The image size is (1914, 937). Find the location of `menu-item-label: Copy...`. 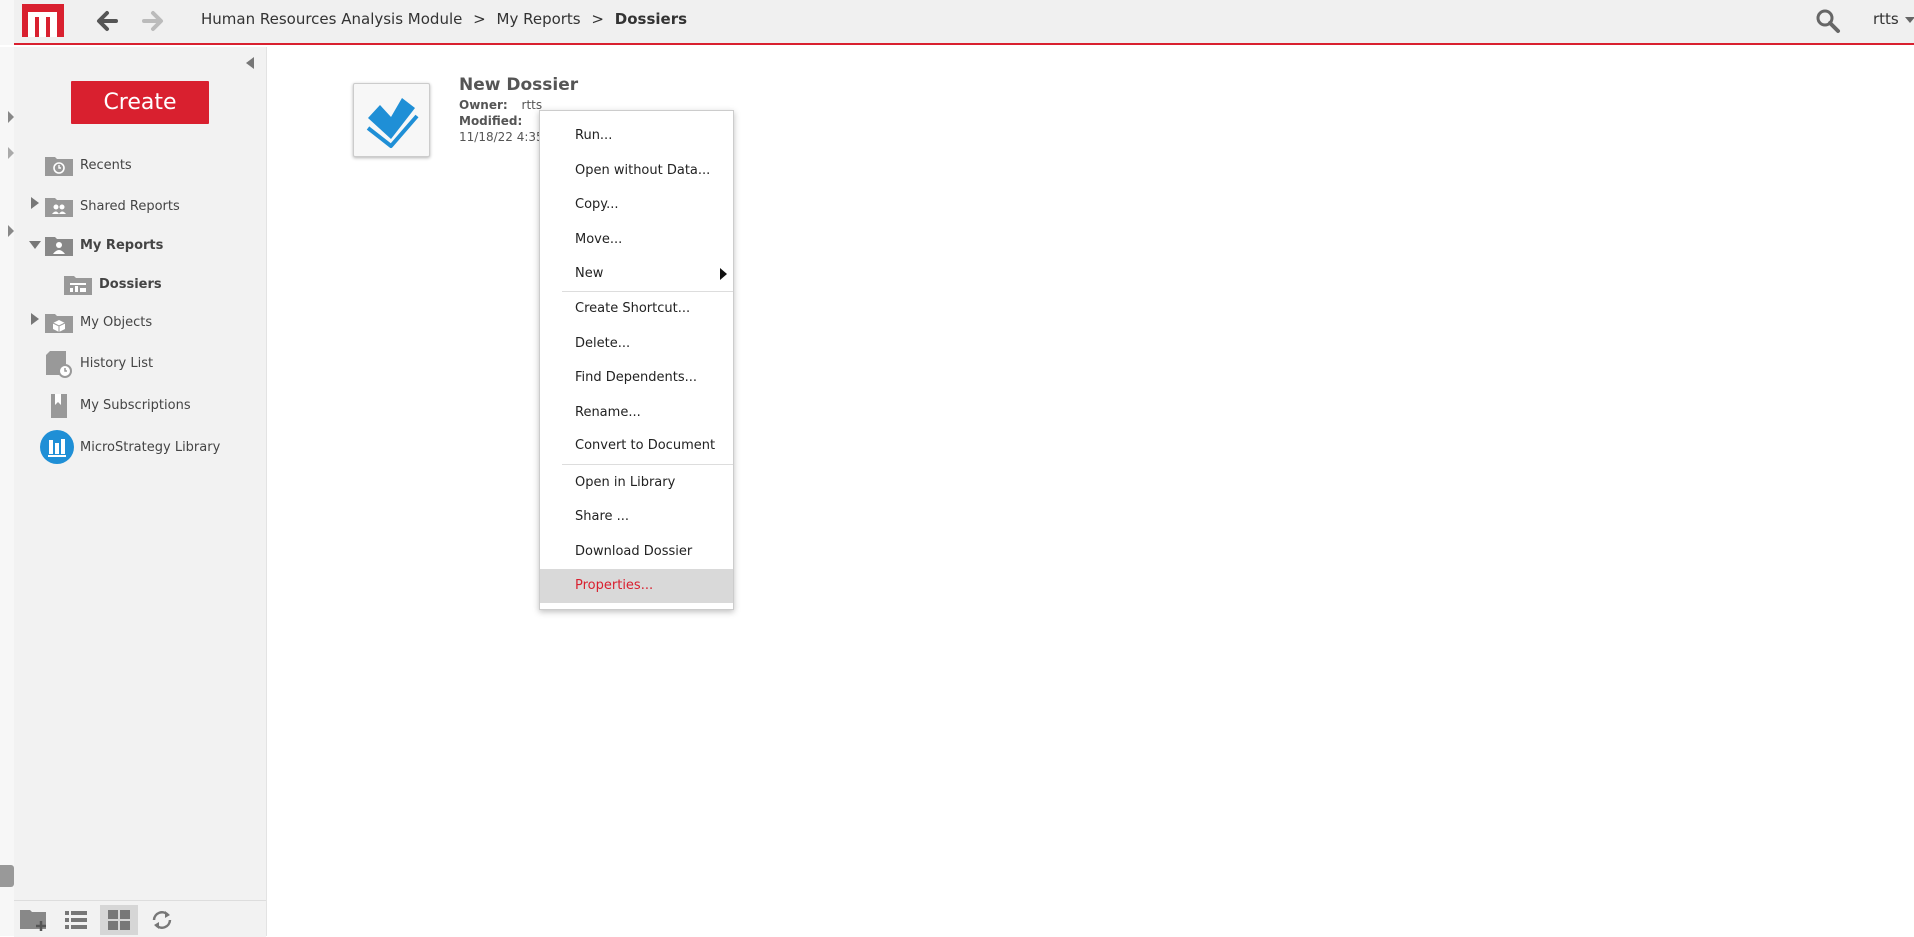

menu-item-label: Copy... is located at coordinates (597, 204).